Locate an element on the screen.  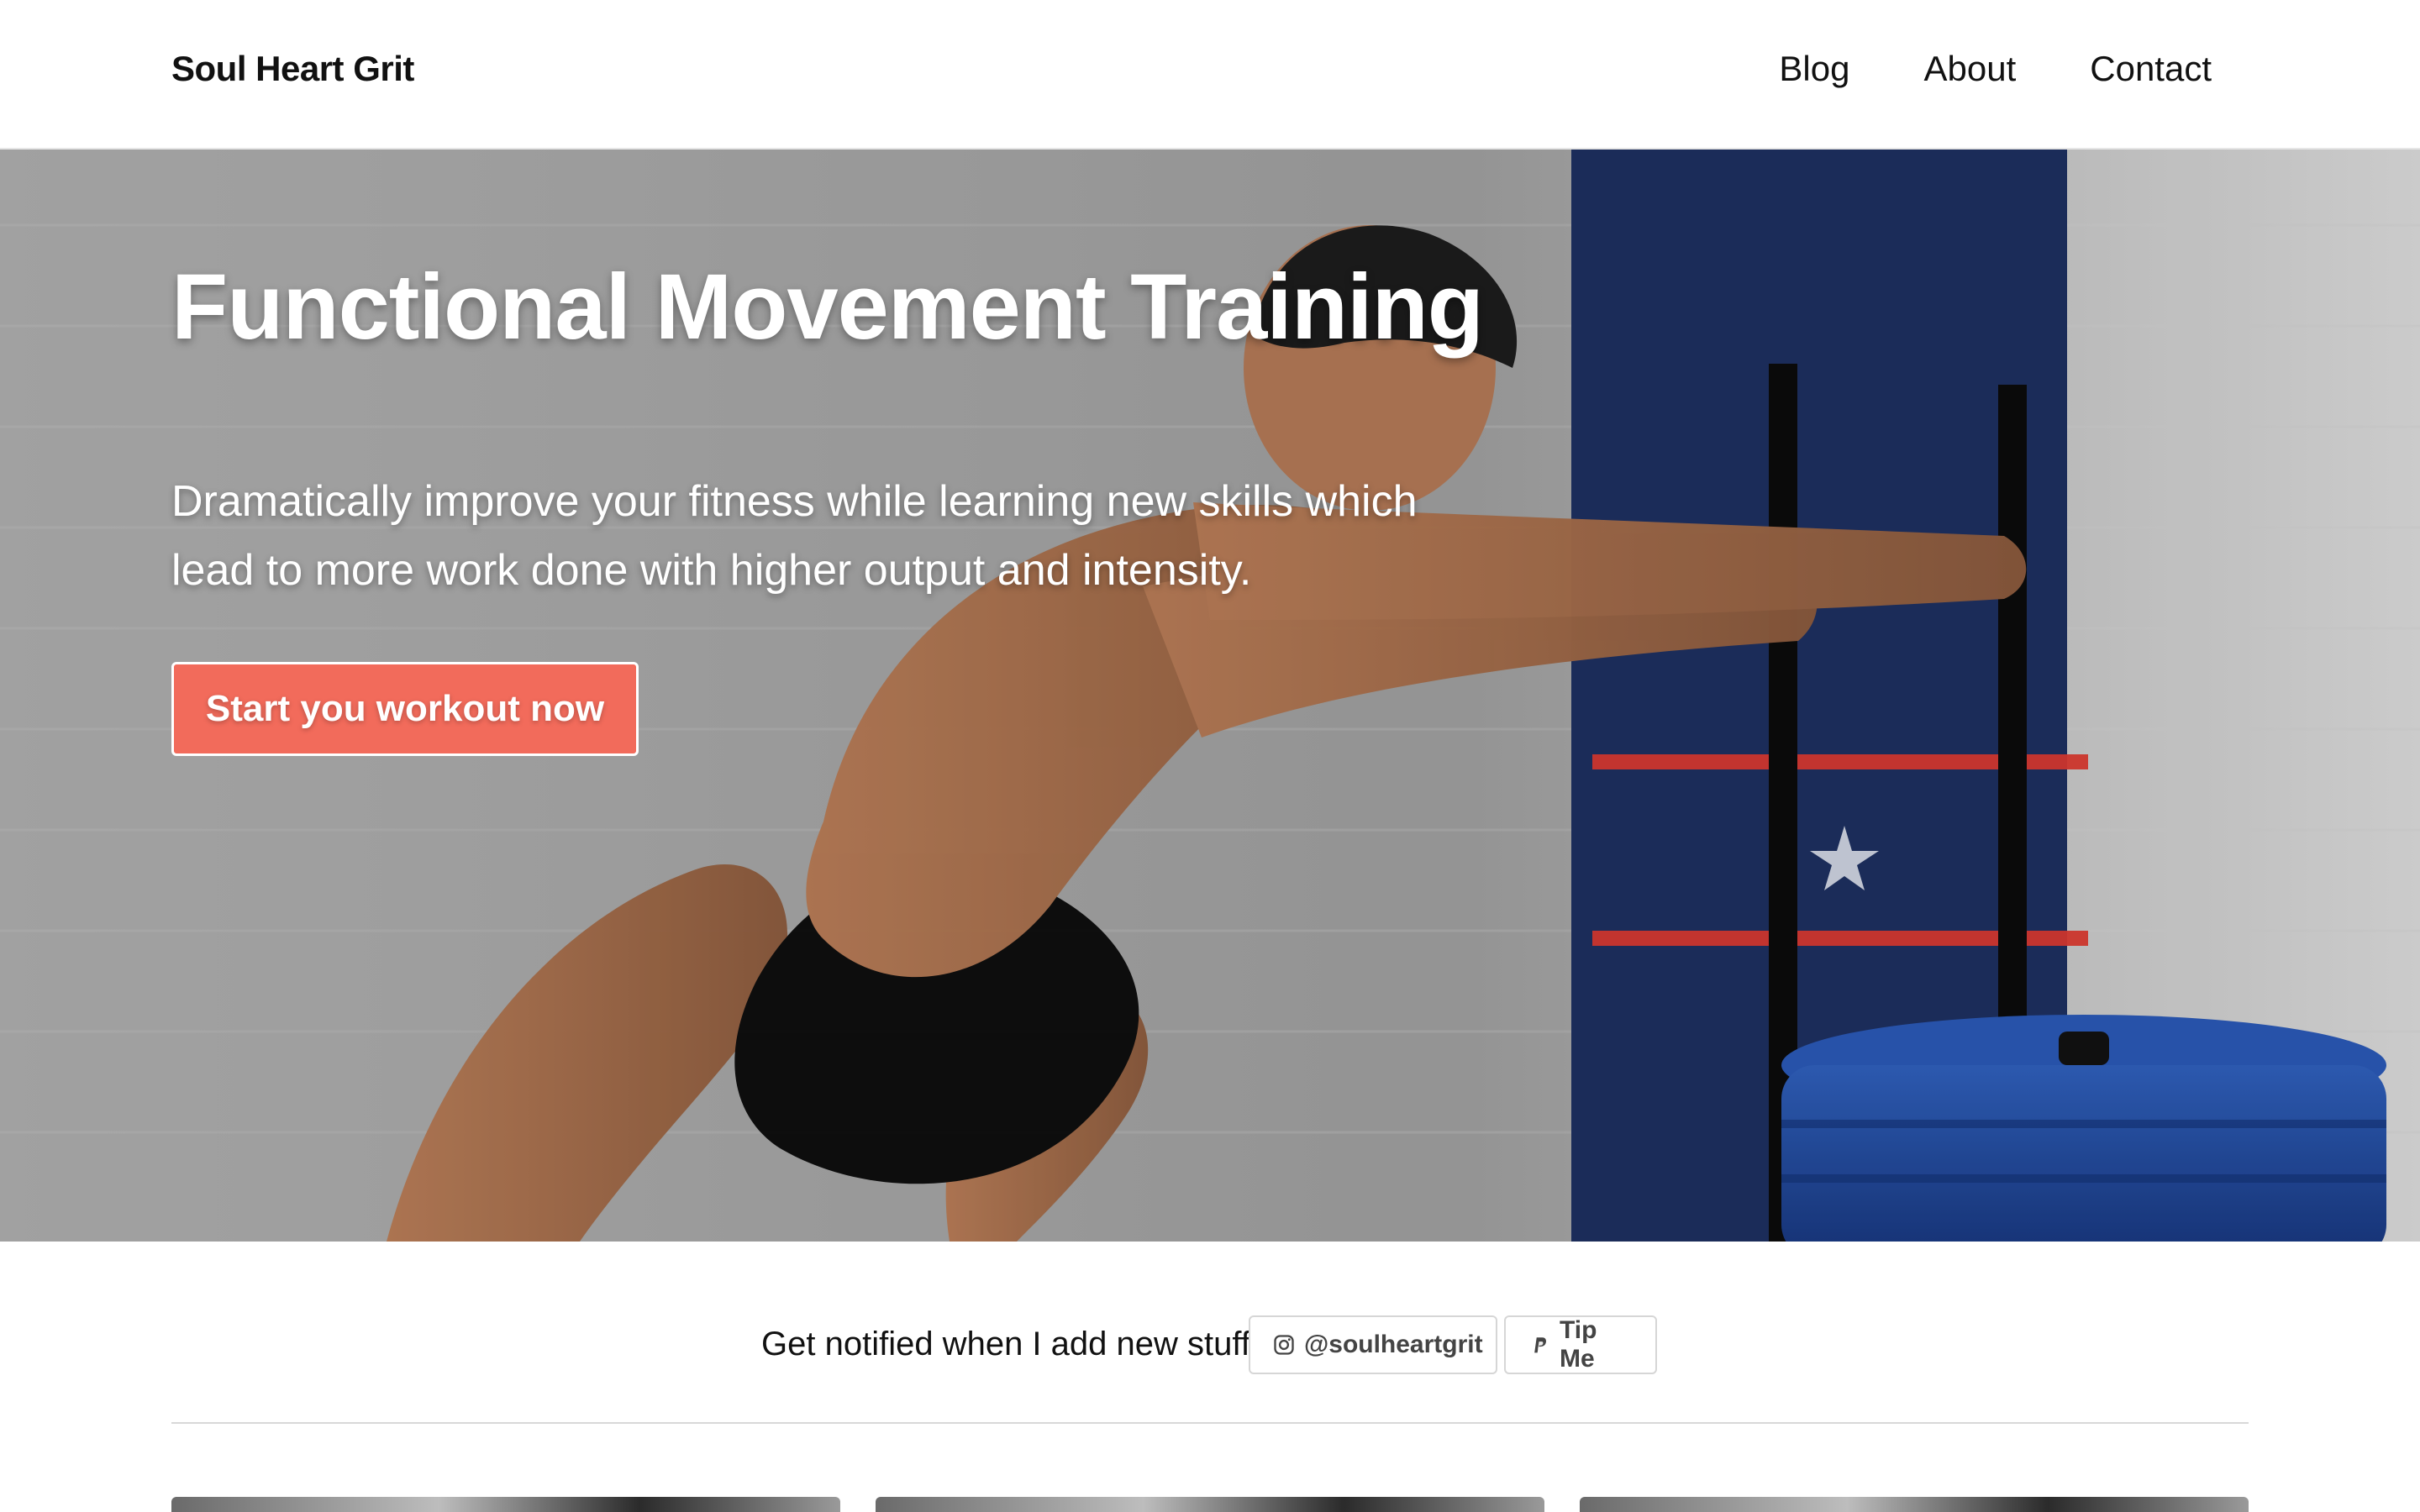
post-card-2-image is located at coordinates (1210, 1504).